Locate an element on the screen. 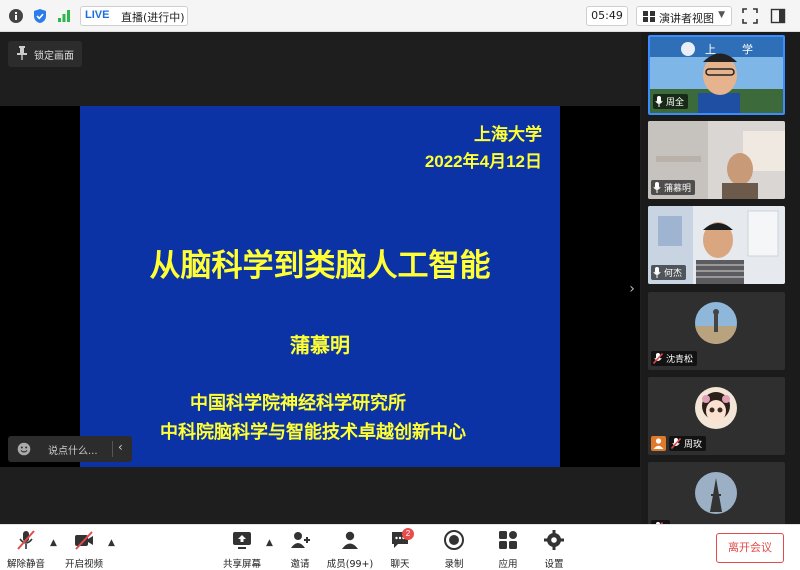 Image resolution: width=800 pixels, height=570 pixels. record-button: 录制 is located at coordinates (454, 549).